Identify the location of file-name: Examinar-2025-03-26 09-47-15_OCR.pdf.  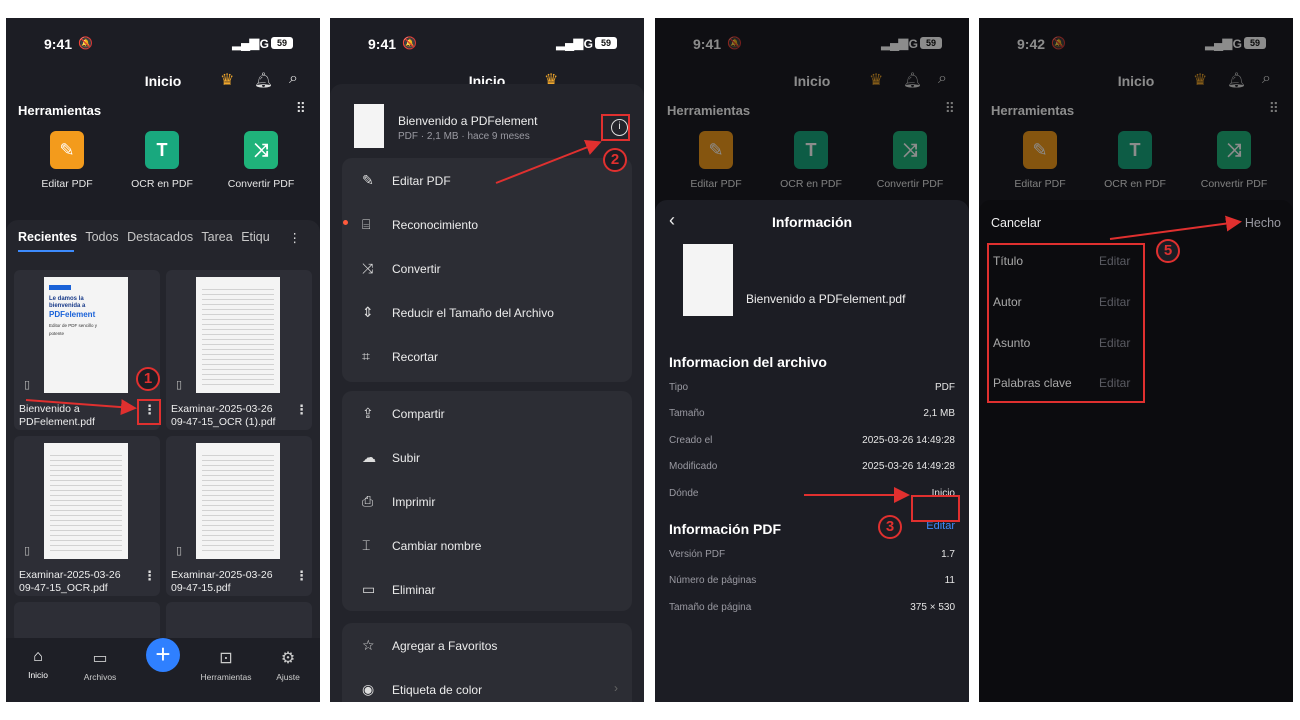
(70, 581).